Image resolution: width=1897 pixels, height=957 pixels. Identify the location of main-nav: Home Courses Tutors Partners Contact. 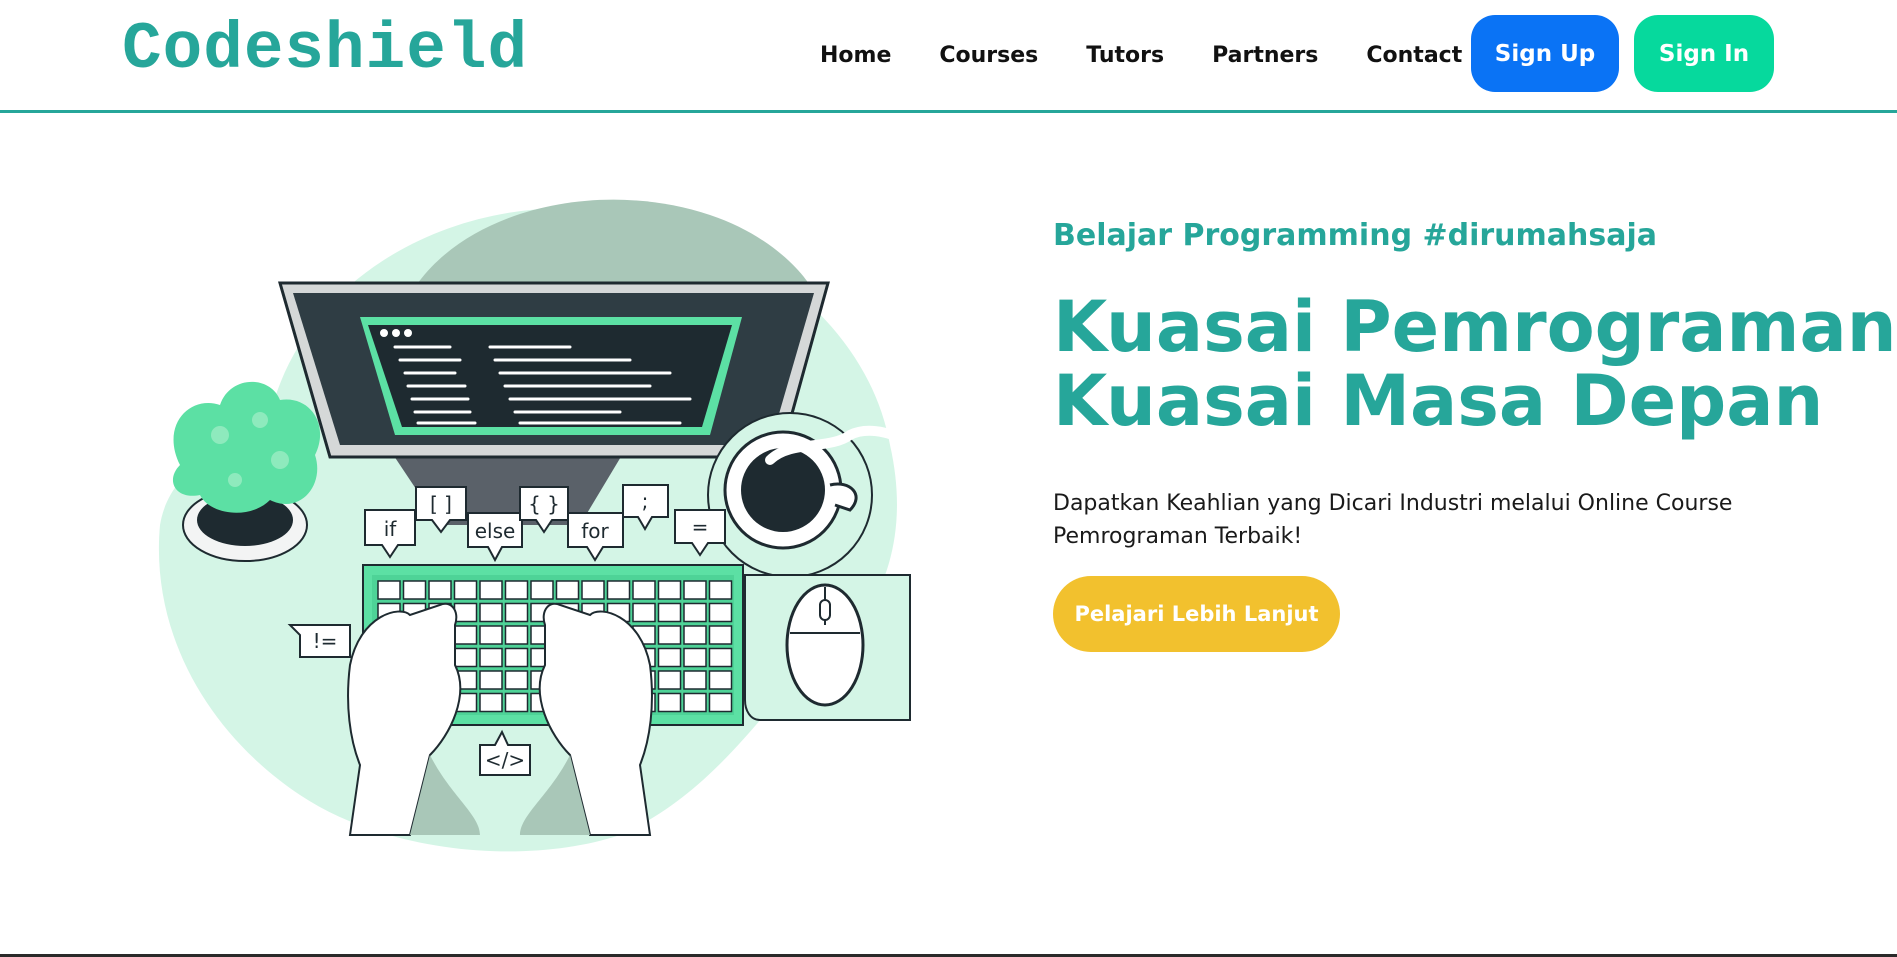
(1141, 55).